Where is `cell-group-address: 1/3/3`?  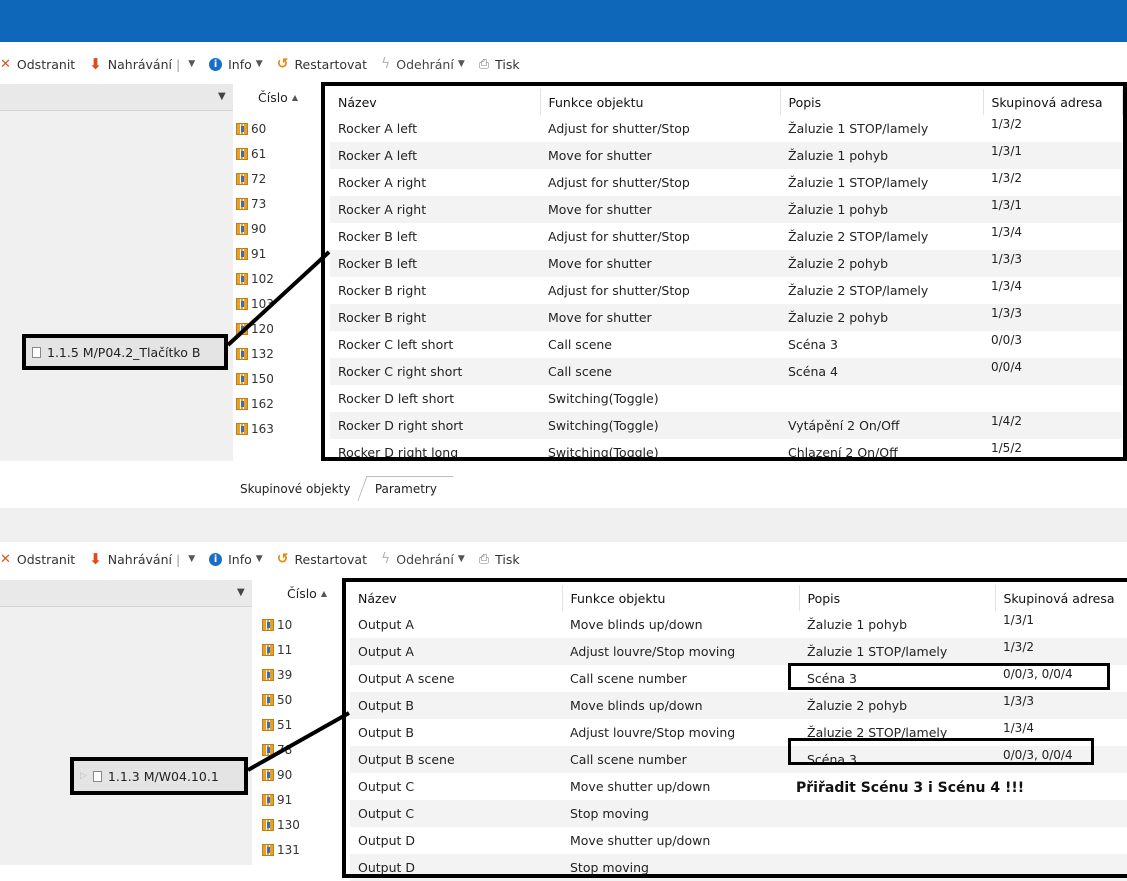 cell-group-address: 1/3/3 is located at coordinates (1052, 317).